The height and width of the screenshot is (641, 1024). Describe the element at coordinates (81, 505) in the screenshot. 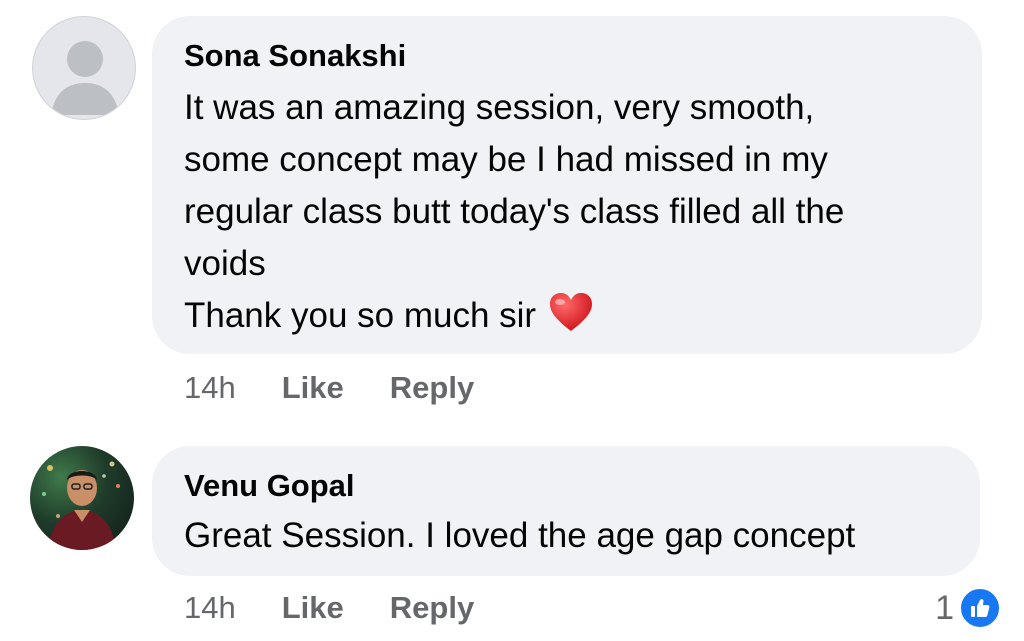

I see `user-photo-icon` at that location.